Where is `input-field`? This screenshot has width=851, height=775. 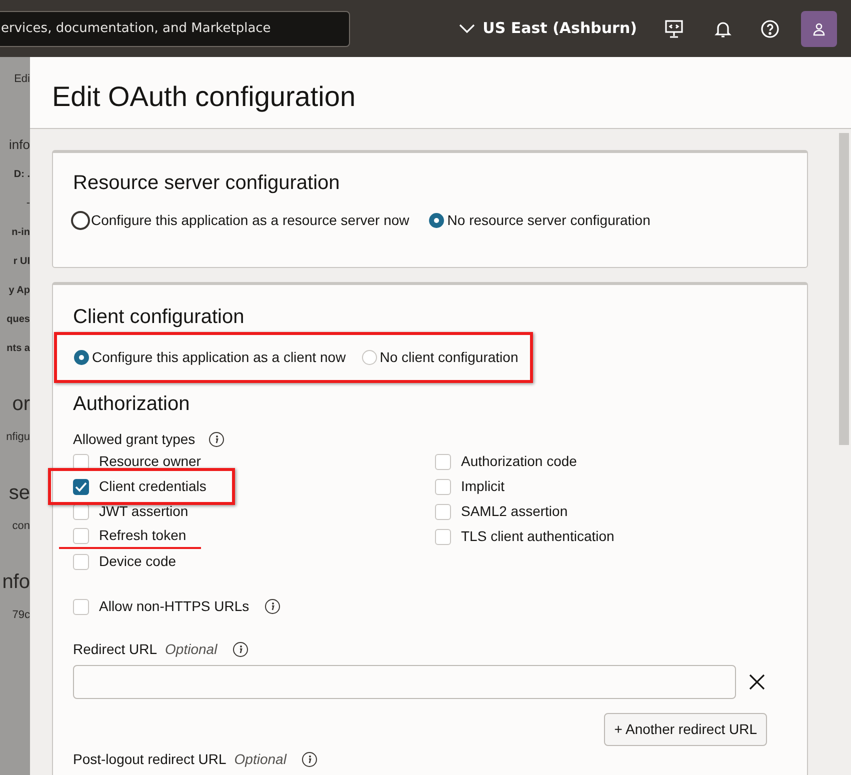 input-field is located at coordinates (404, 682).